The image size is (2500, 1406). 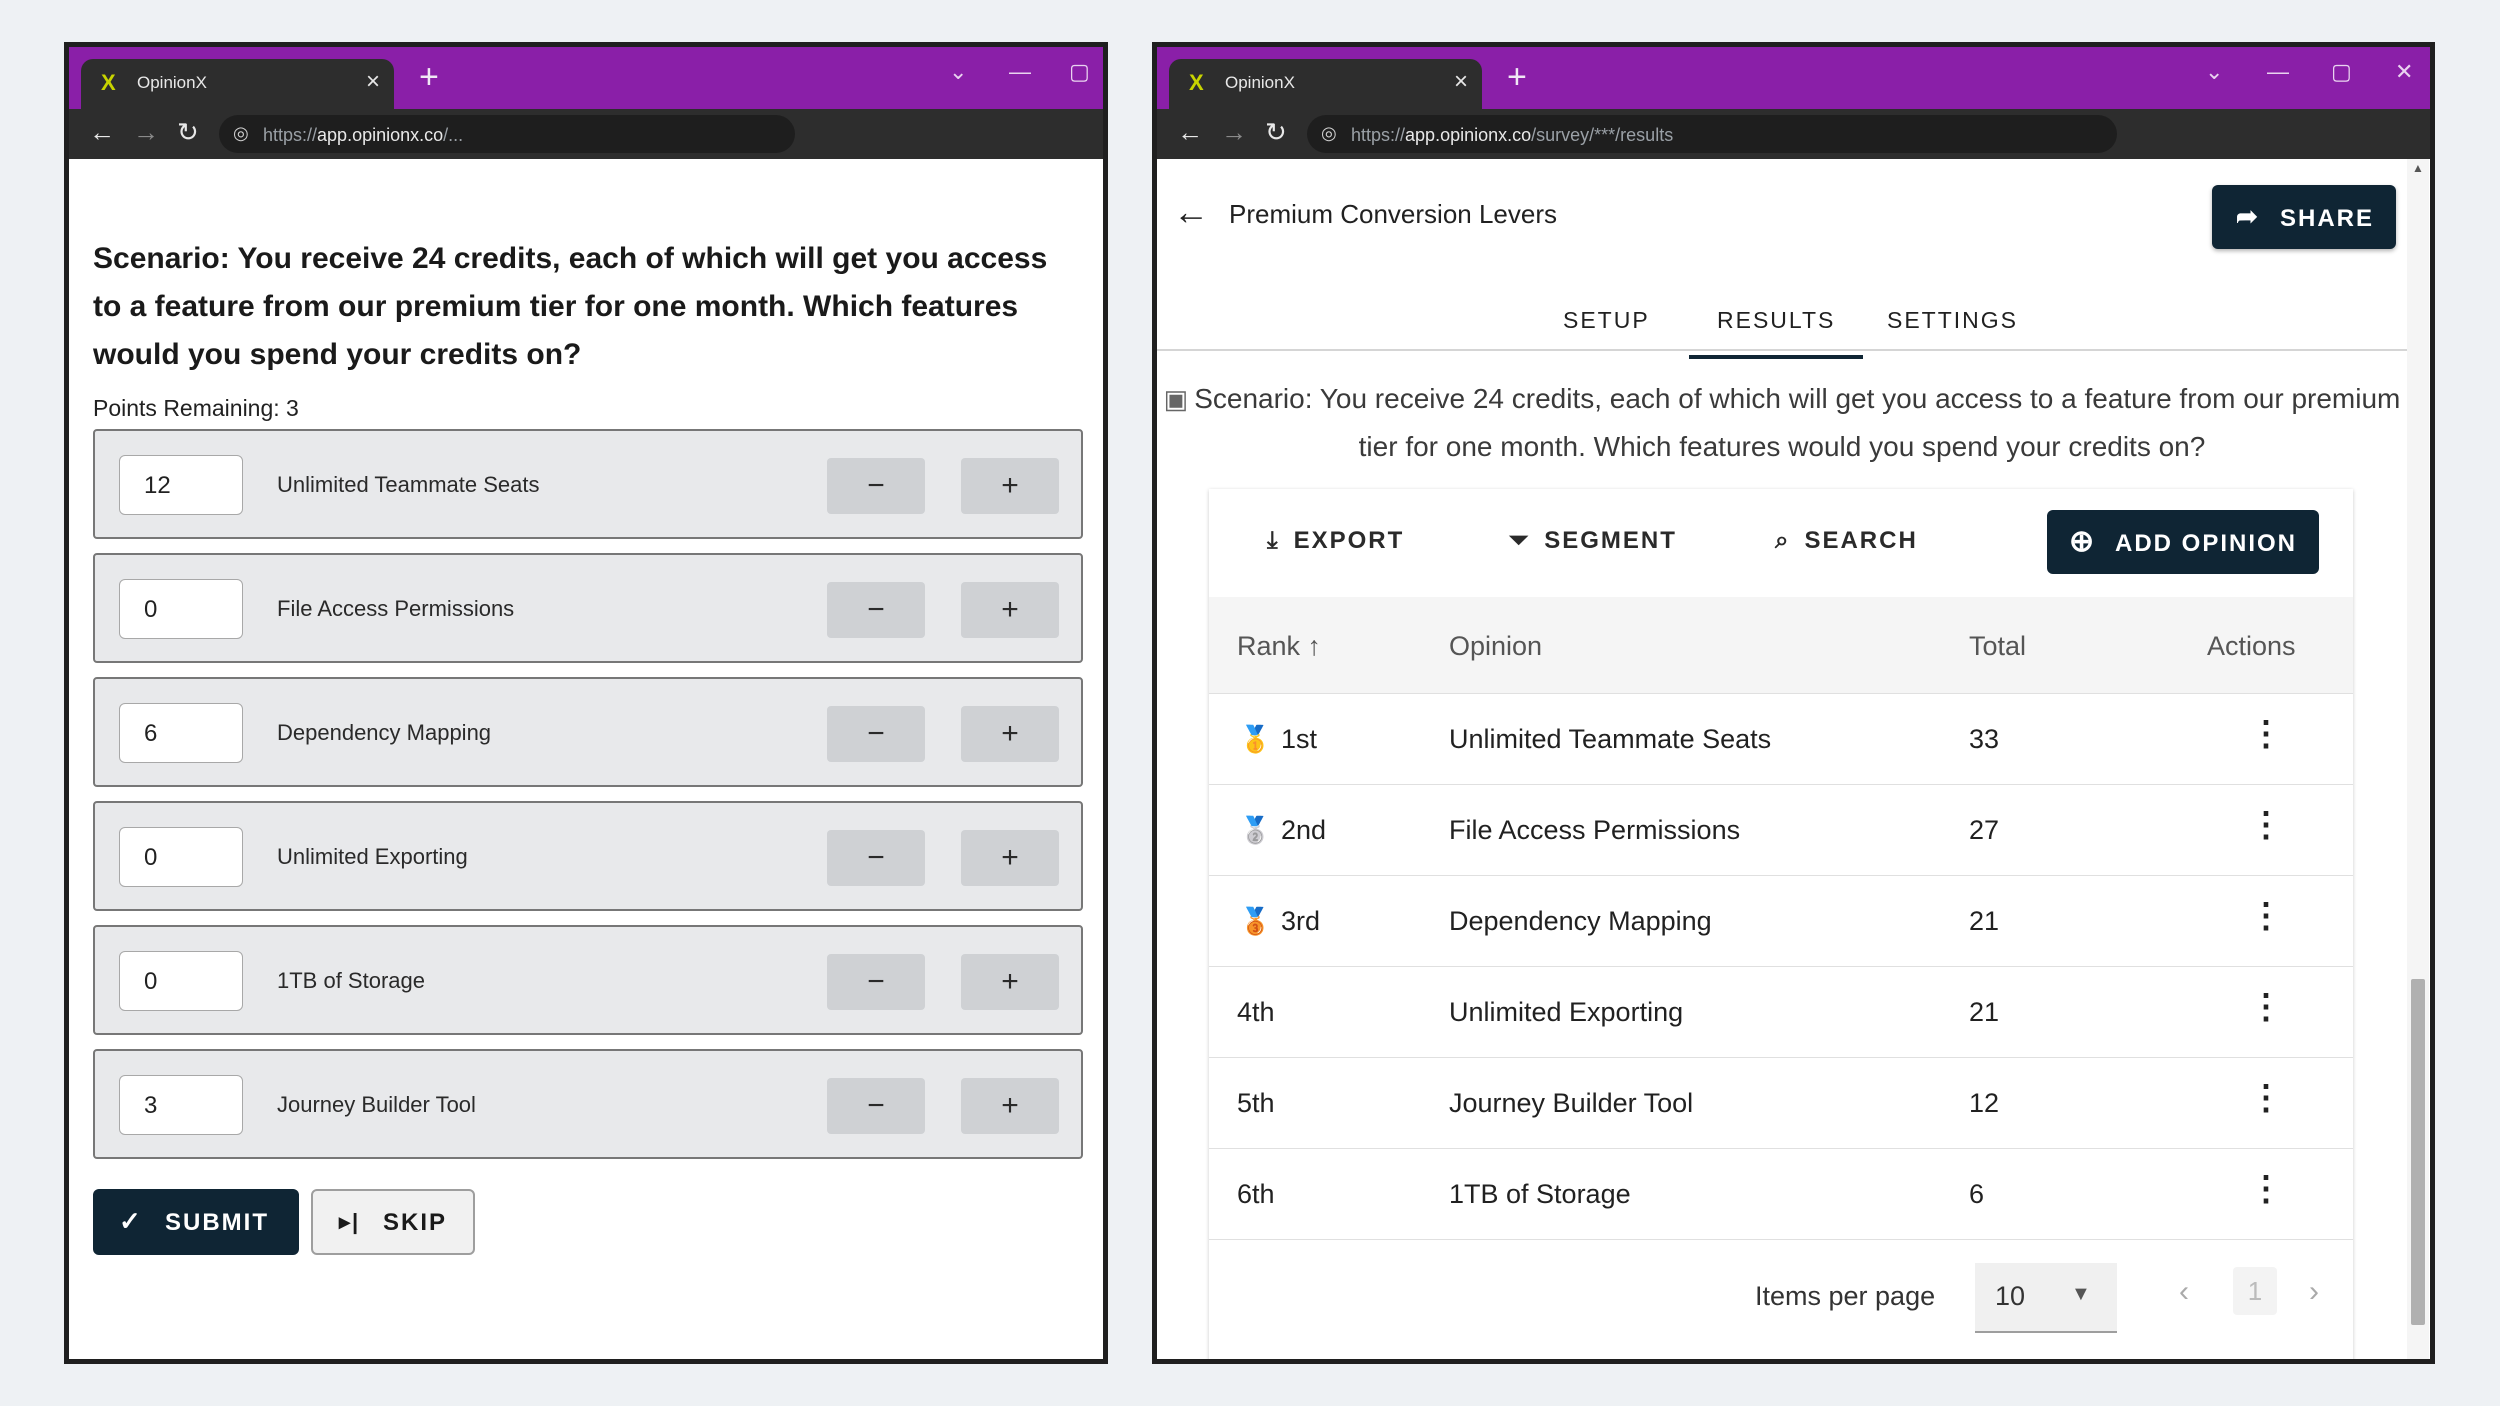 I want to click on option-label: File Access Permissions, so click(x=396, y=608).